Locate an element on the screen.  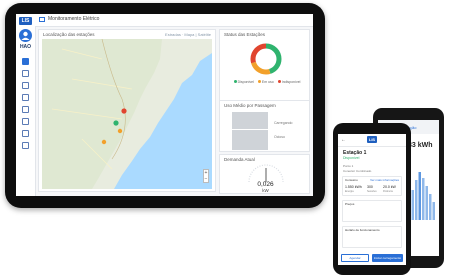
demand-gauge is located at coordinates (266, 173).